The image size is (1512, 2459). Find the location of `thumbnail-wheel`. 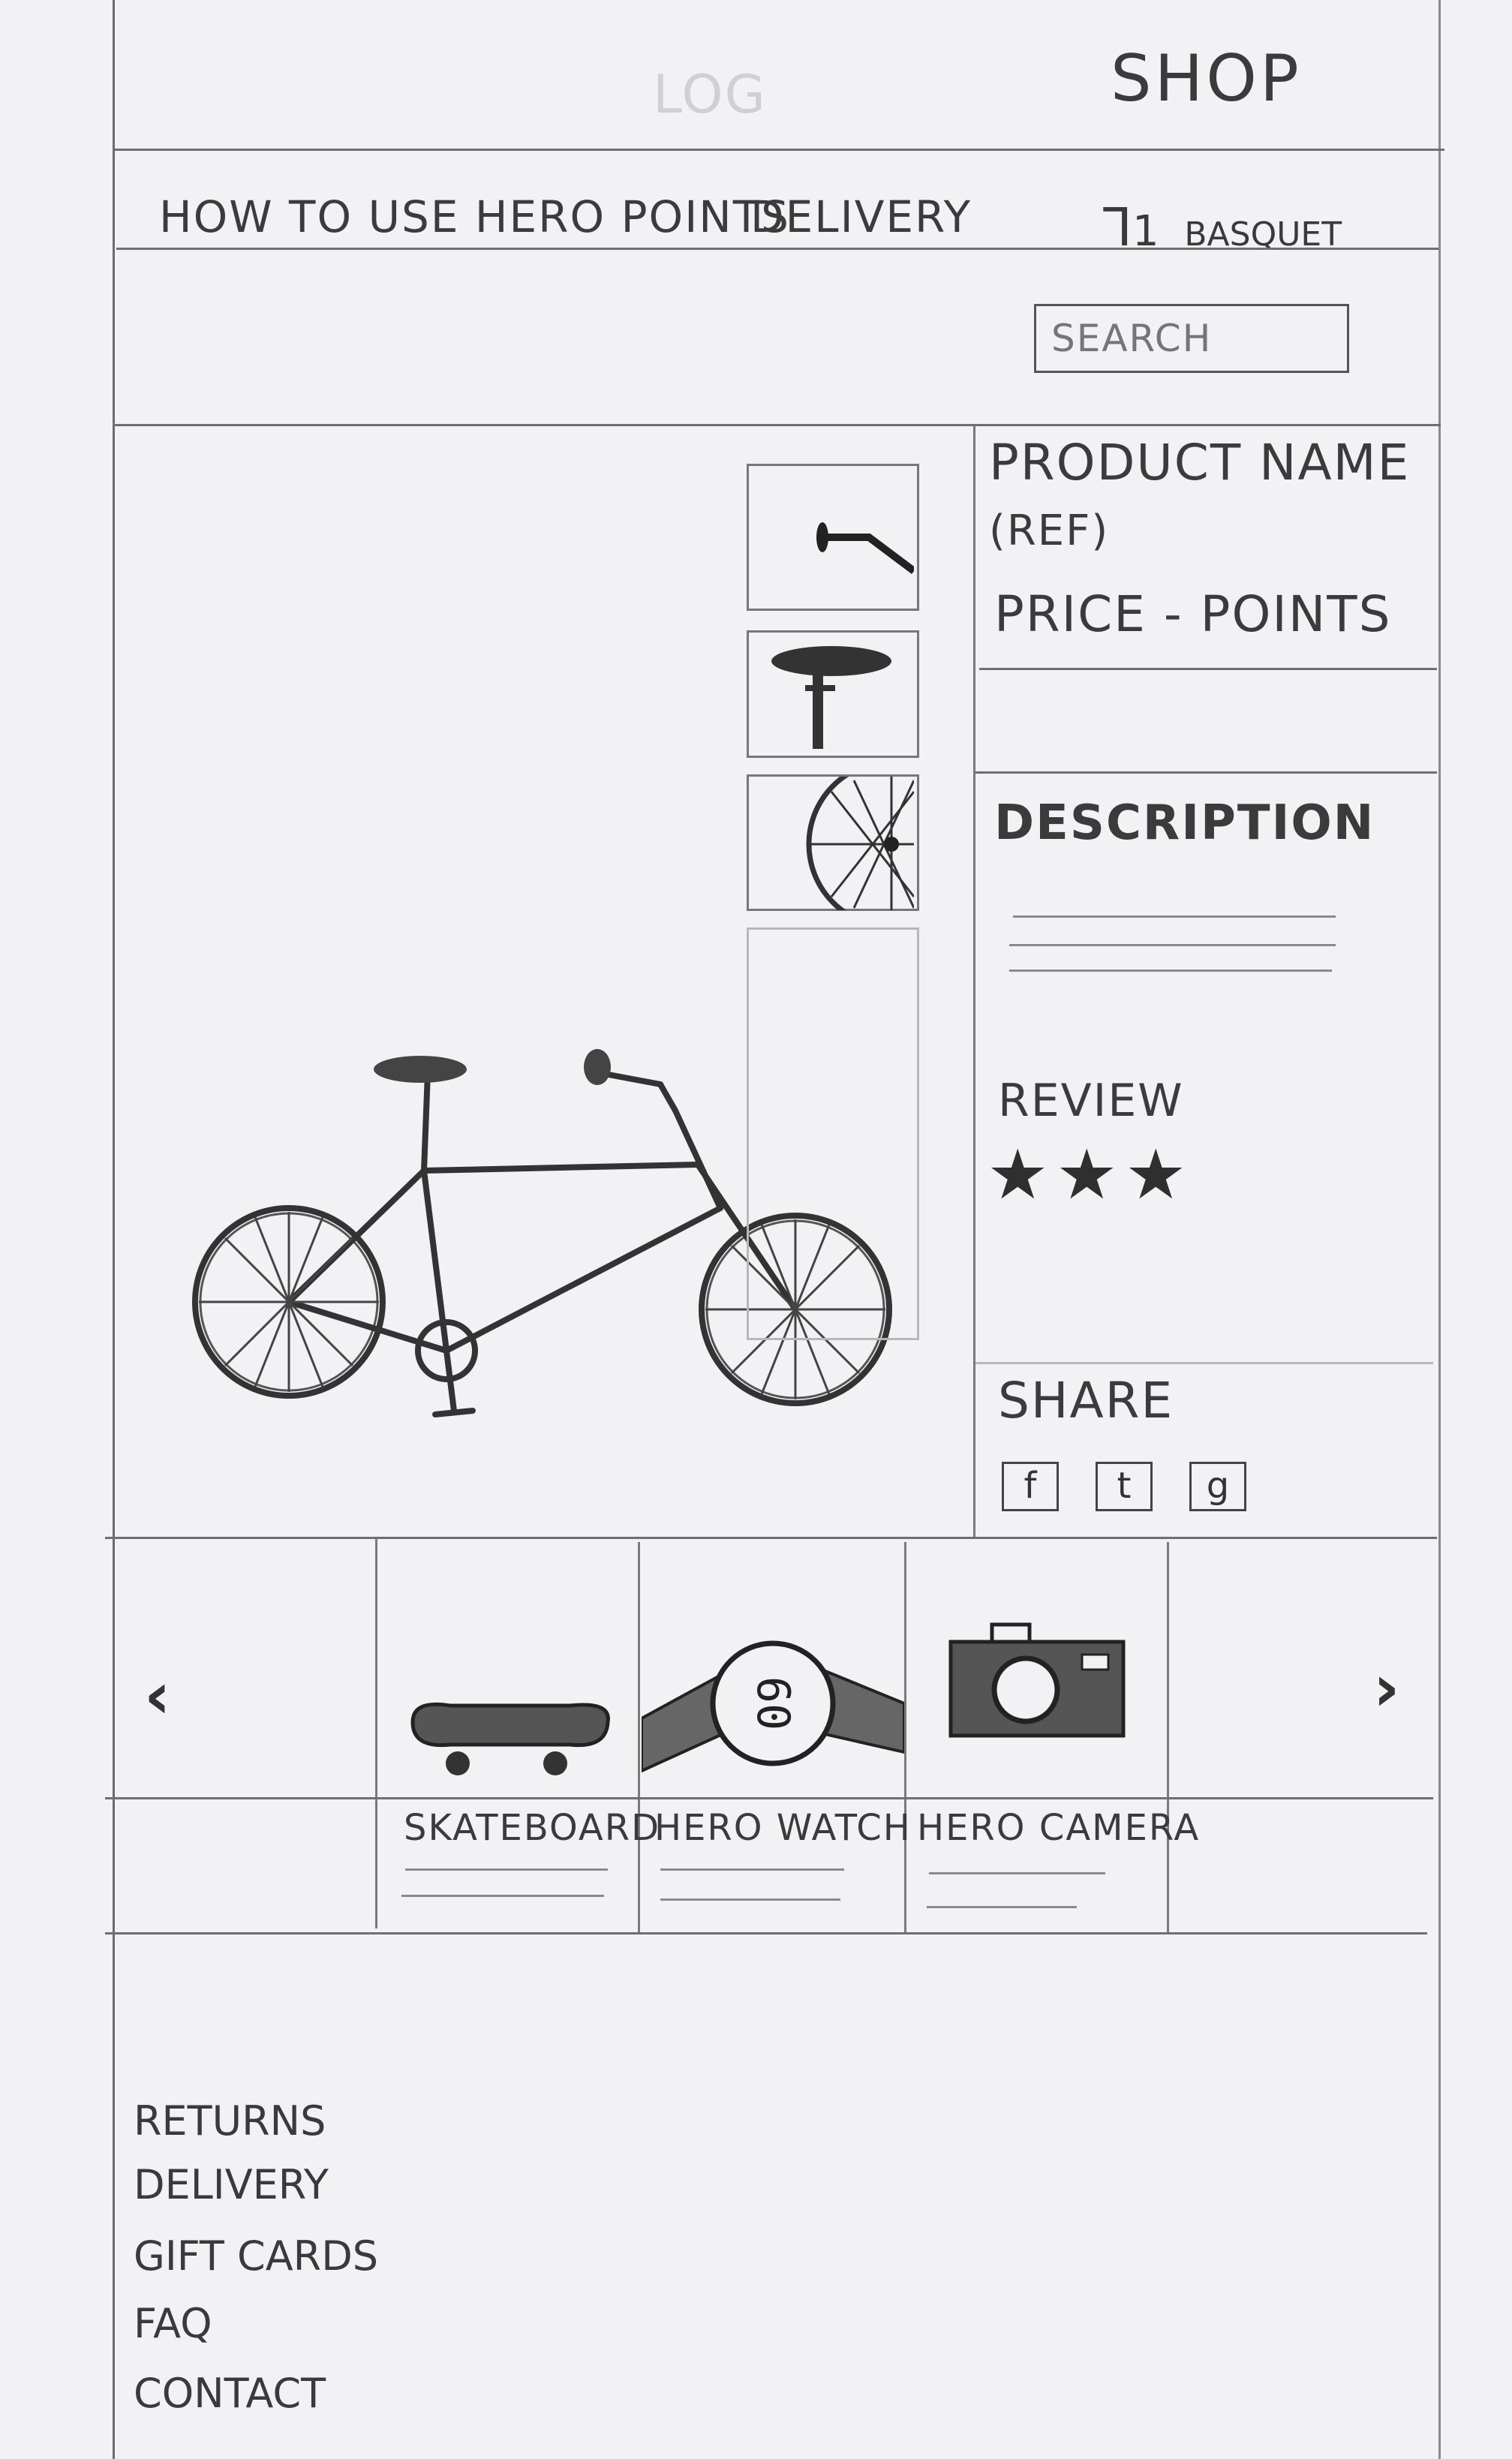

thumbnail-wheel is located at coordinates (862, 844).